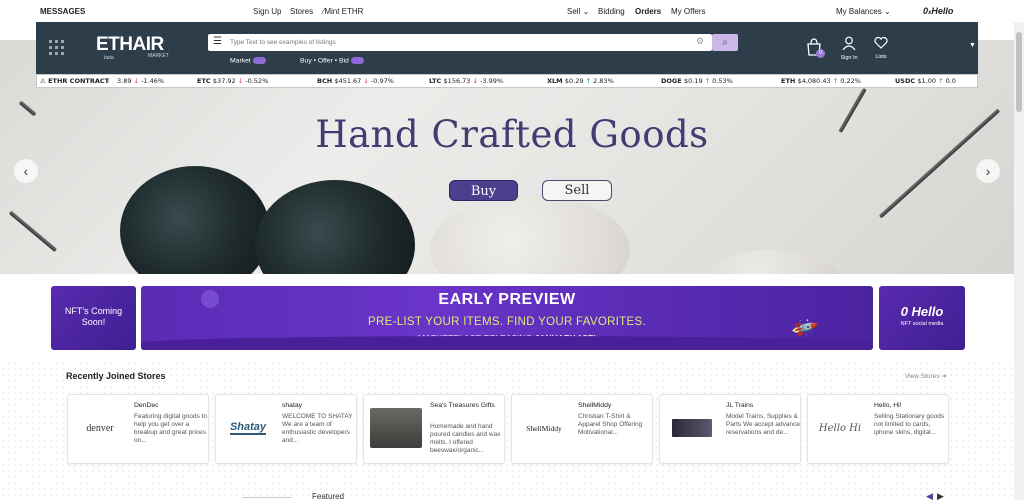 Image resolution: width=1024 pixels, height=501 pixels. What do you see at coordinates (849, 43) in the screenshot?
I see `user-icon` at bounding box center [849, 43].